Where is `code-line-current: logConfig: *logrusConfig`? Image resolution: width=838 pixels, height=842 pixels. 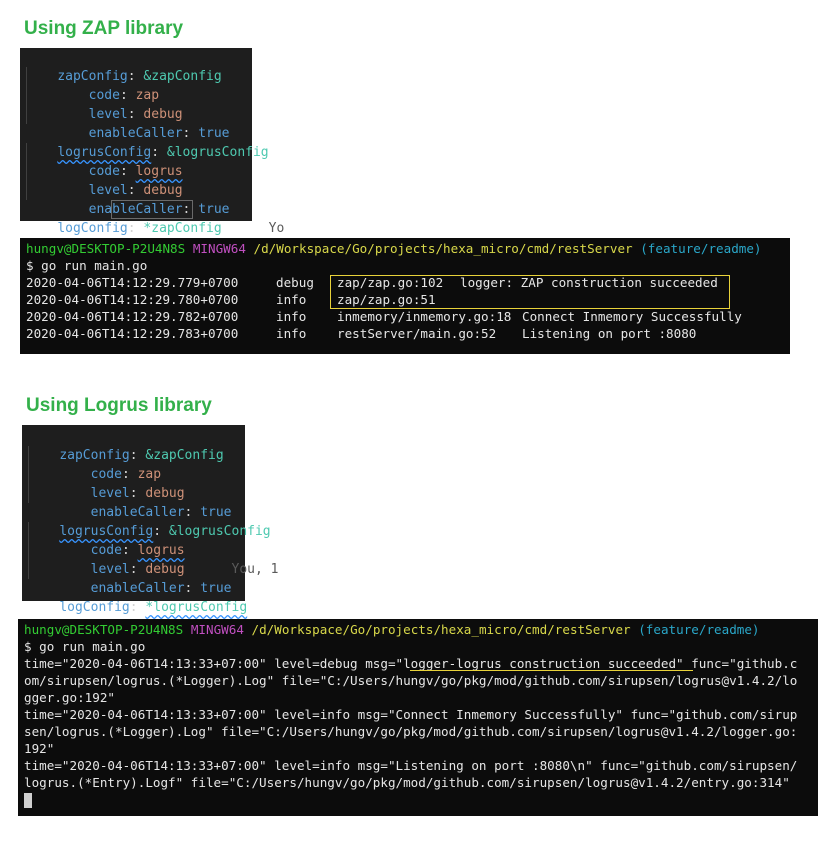
code-line-current: logConfig: *logrusConfig is located at coordinates (153, 607).